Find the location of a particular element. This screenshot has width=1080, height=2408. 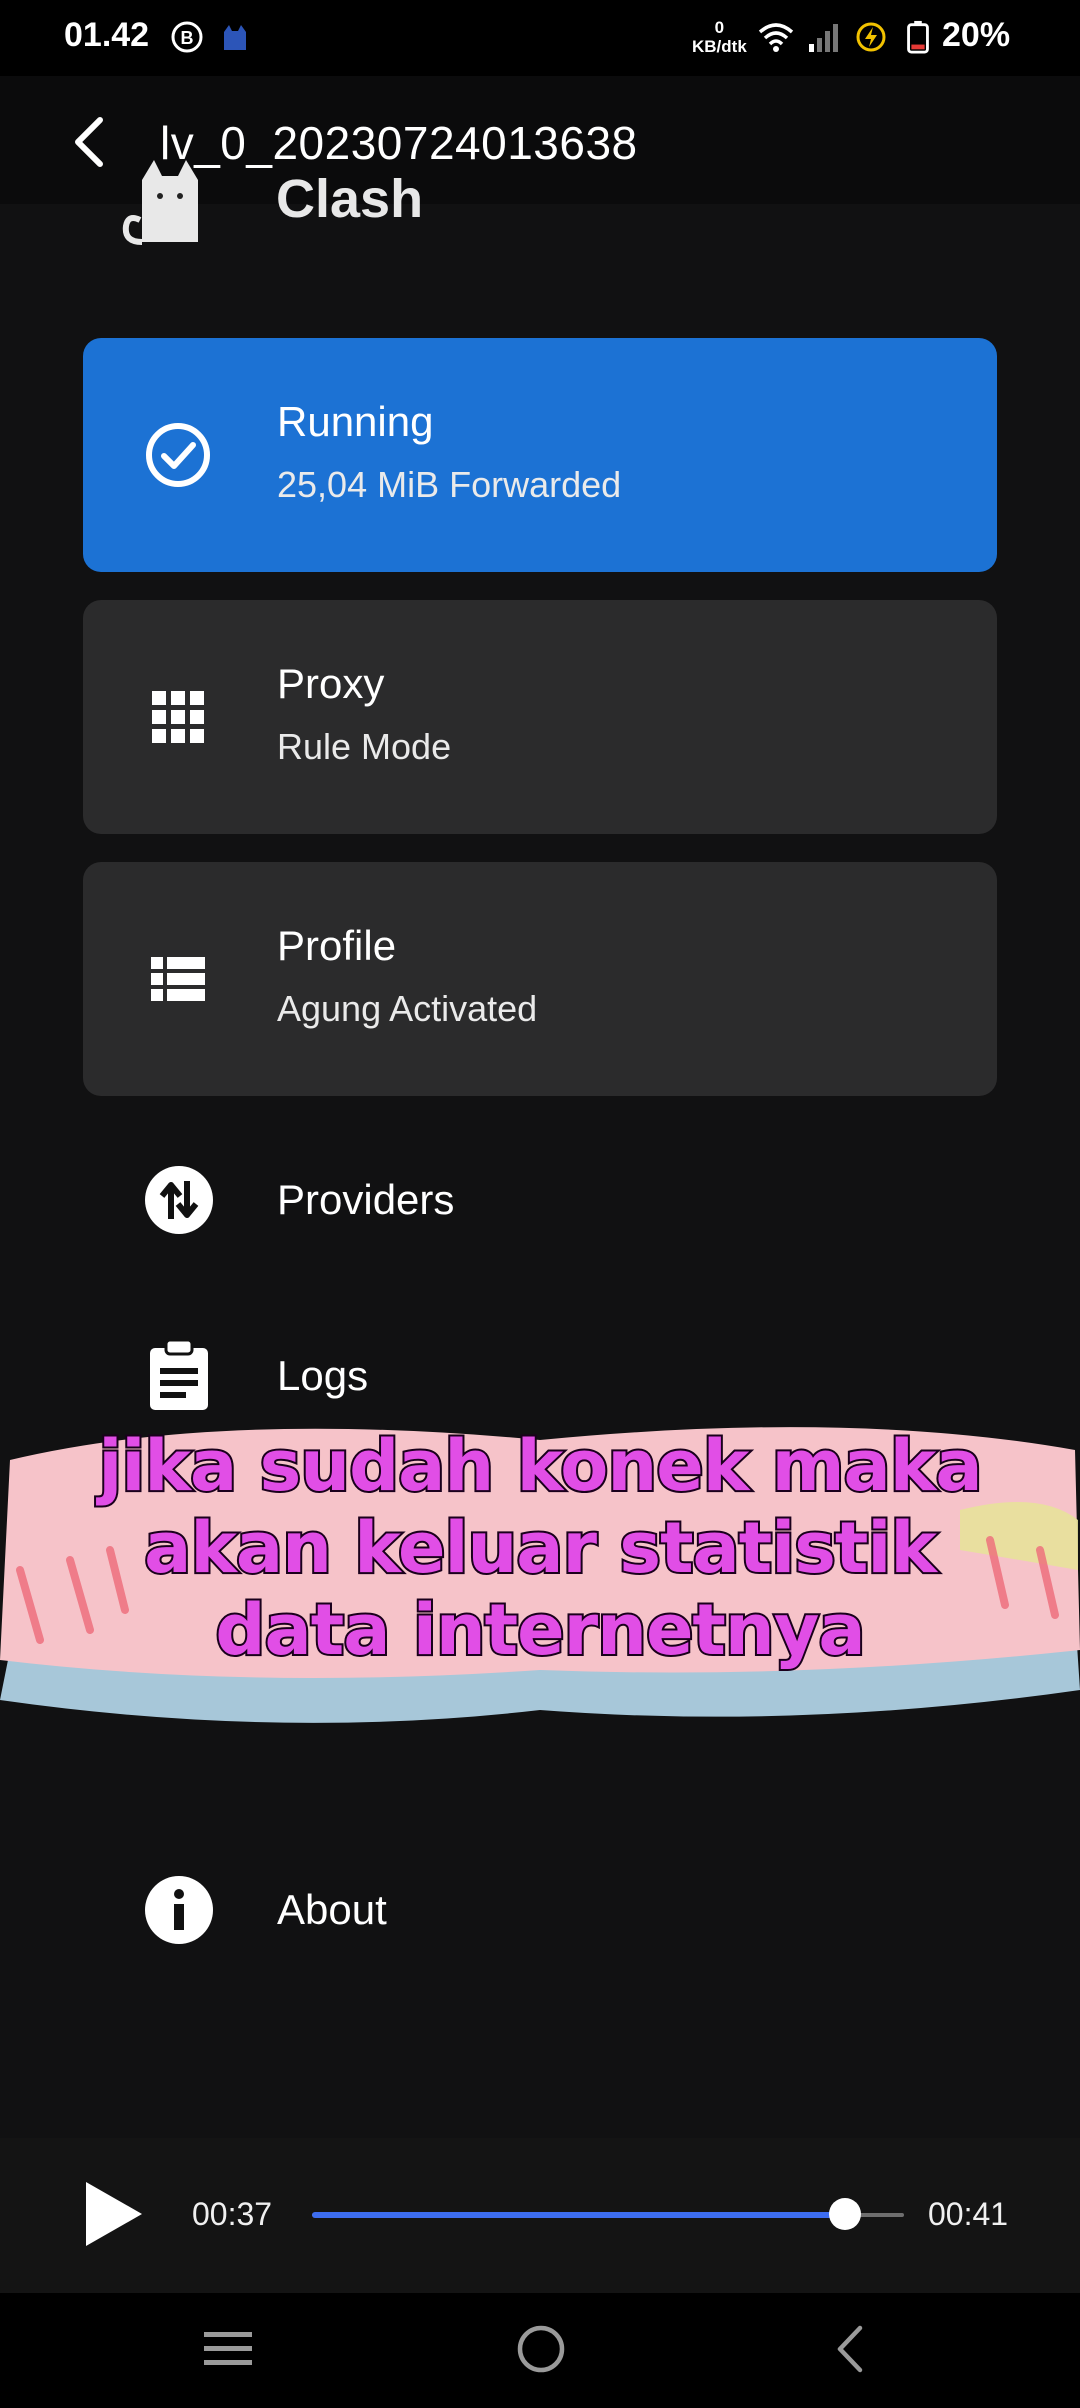

b-icon: B is located at coordinates (187, 37).